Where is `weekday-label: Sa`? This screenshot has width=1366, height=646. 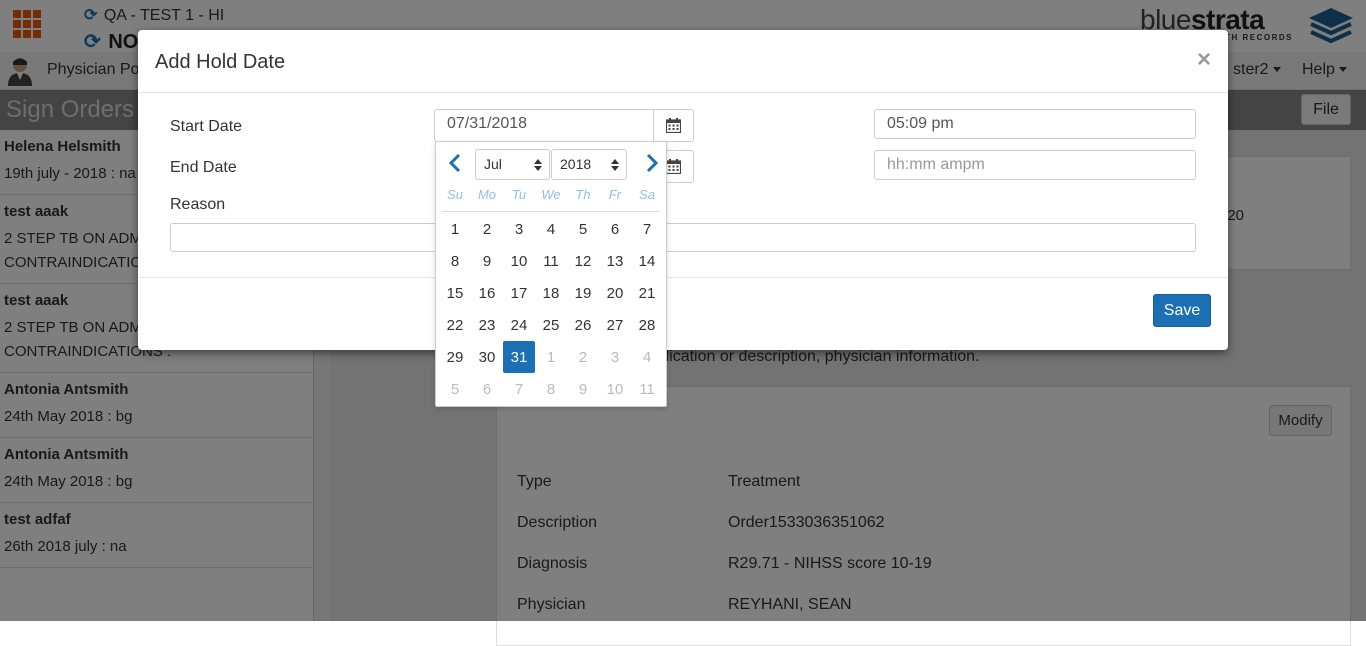 weekday-label: Sa is located at coordinates (647, 194).